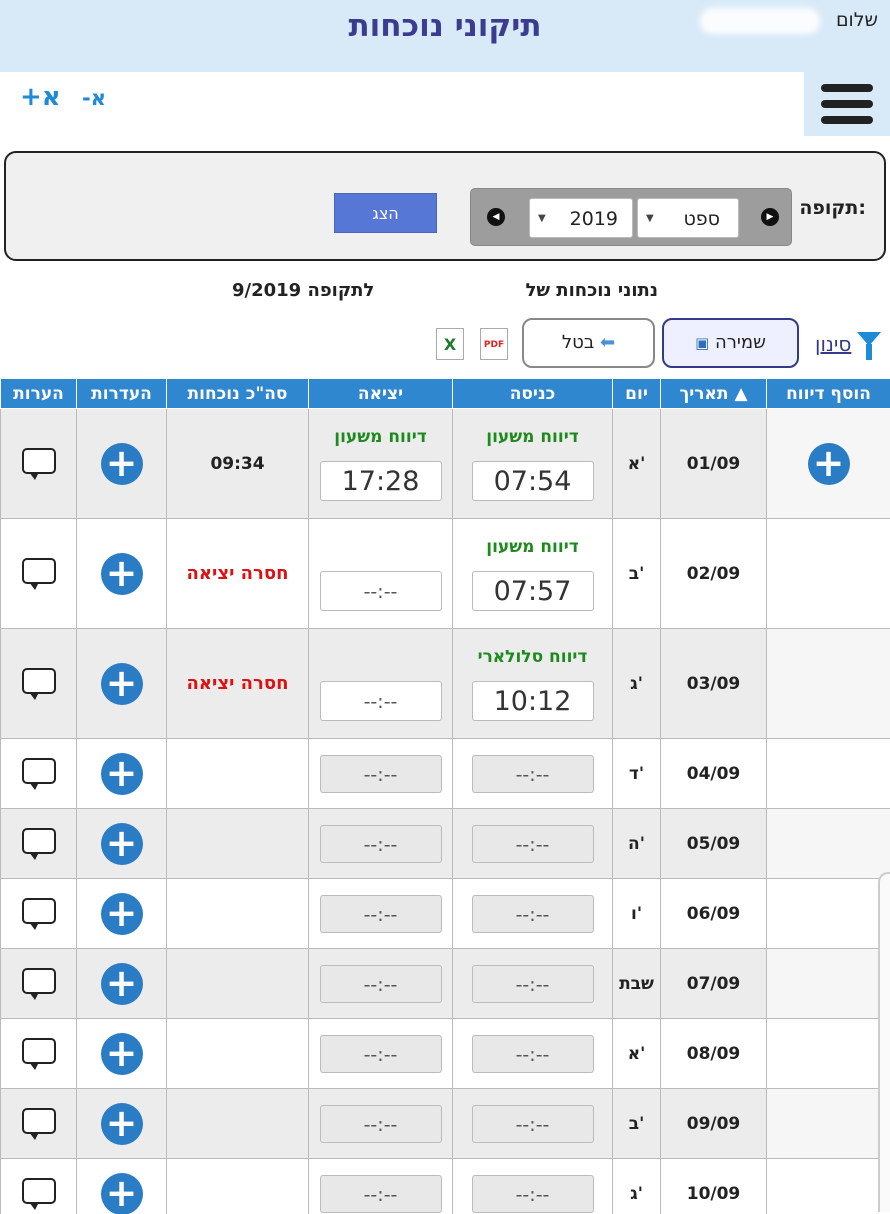 The height and width of the screenshot is (1214, 890). Describe the element at coordinates (833, 344) in the screenshot. I see `filter-link: סינון` at that location.